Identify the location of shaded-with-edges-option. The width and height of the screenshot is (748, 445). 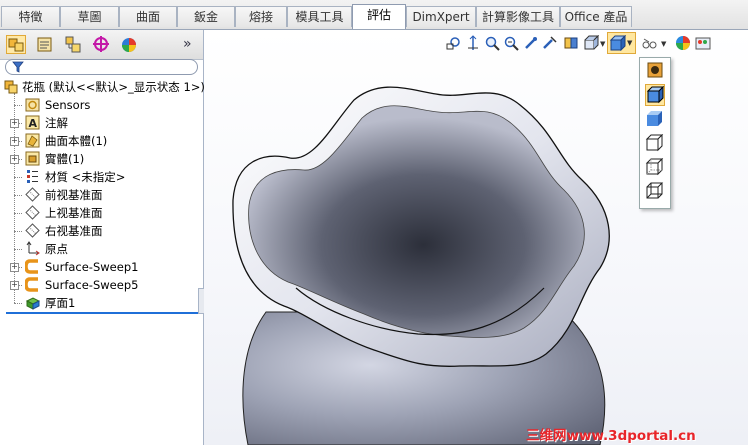
(655, 95).